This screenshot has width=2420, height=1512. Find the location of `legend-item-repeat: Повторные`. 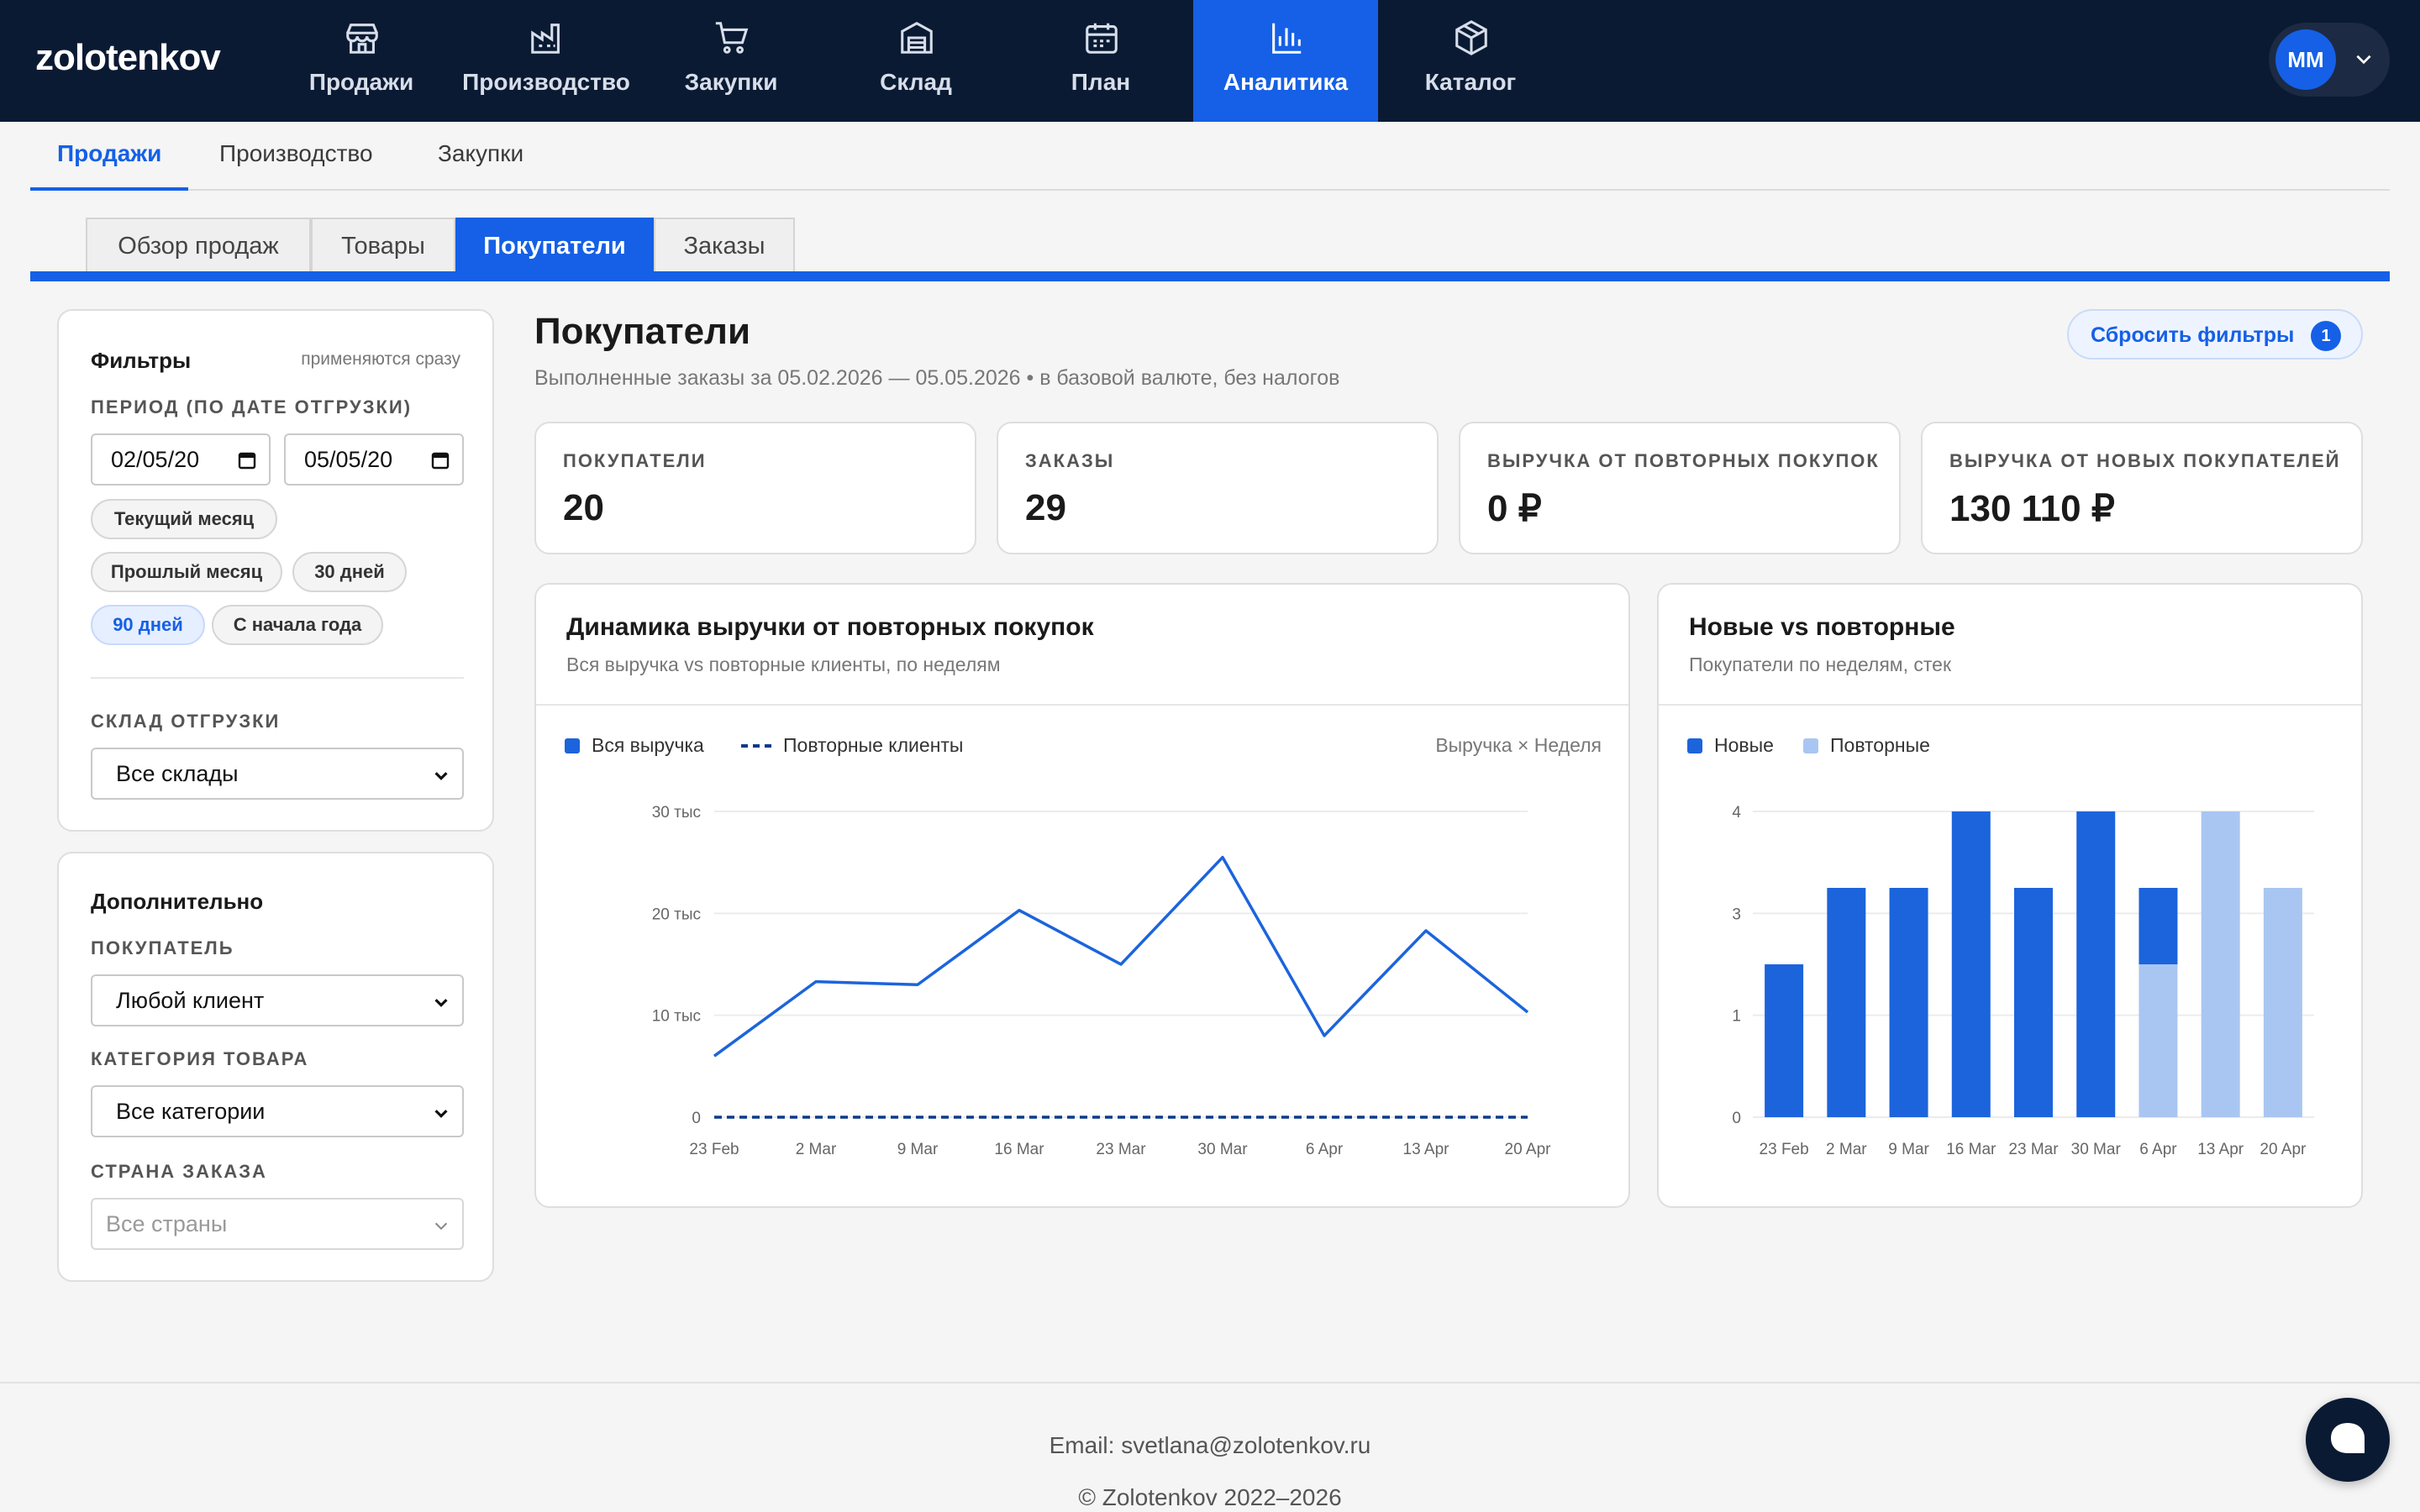

legend-item-repeat: Повторные is located at coordinates (1866, 745).